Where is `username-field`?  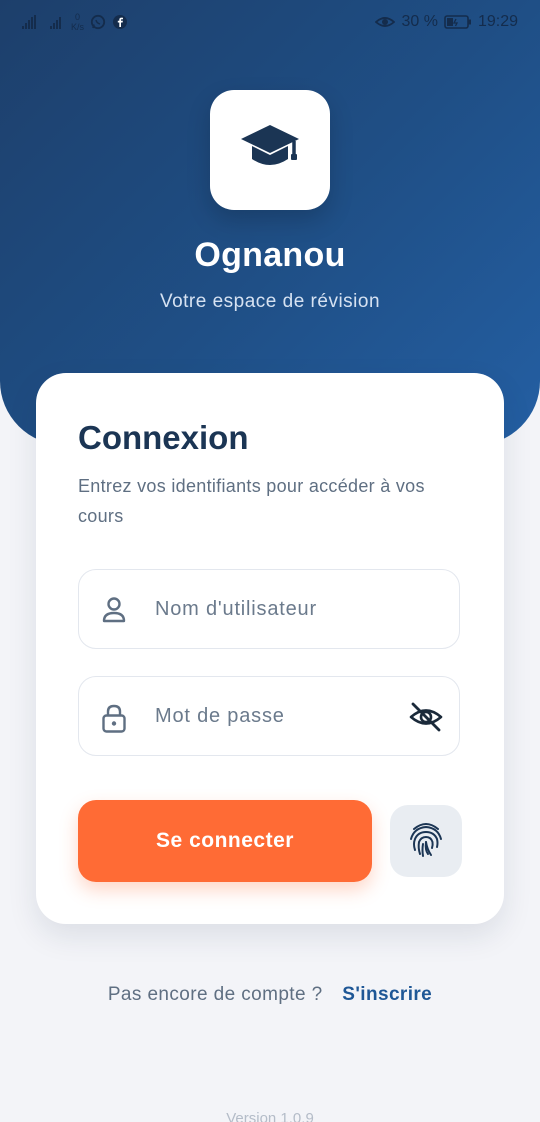 username-field is located at coordinates (269, 609).